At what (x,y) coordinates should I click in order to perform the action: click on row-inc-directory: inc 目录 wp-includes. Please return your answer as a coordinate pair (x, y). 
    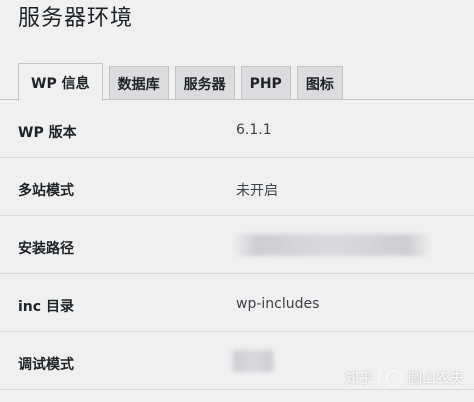
    Looking at the image, I should click on (237, 303).